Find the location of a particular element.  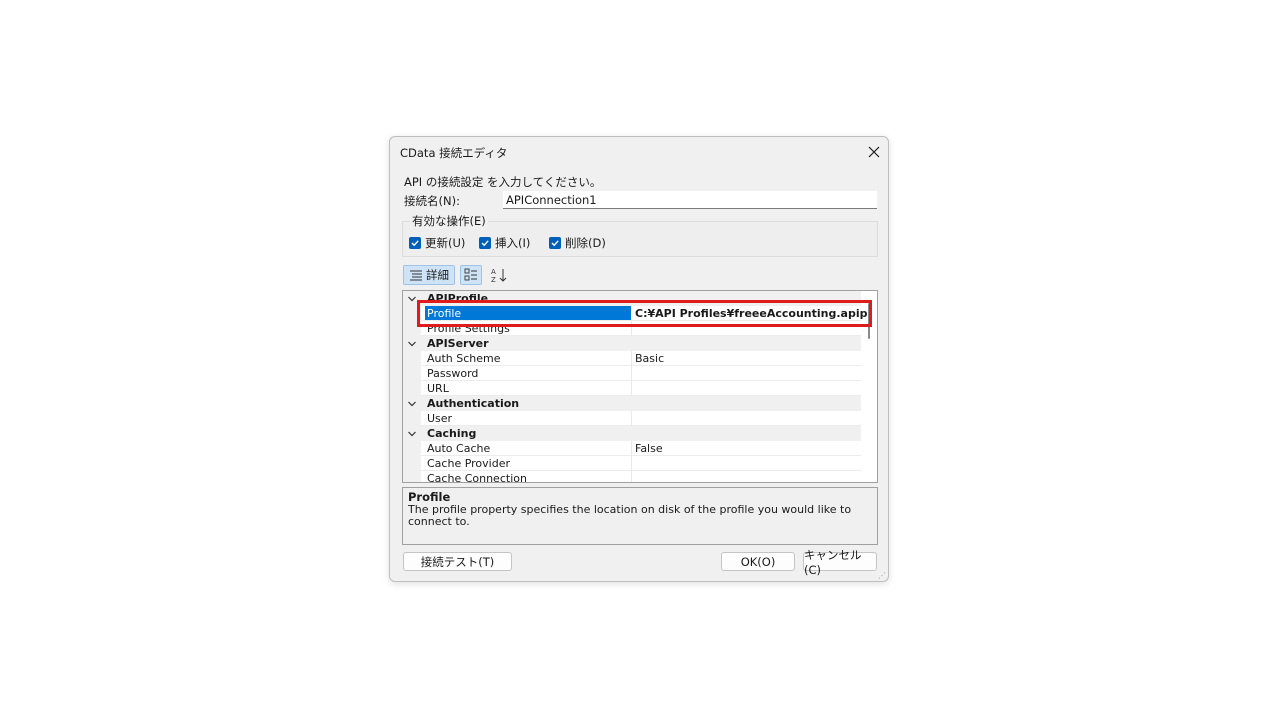

property-row: User is located at coordinates (641, 418).